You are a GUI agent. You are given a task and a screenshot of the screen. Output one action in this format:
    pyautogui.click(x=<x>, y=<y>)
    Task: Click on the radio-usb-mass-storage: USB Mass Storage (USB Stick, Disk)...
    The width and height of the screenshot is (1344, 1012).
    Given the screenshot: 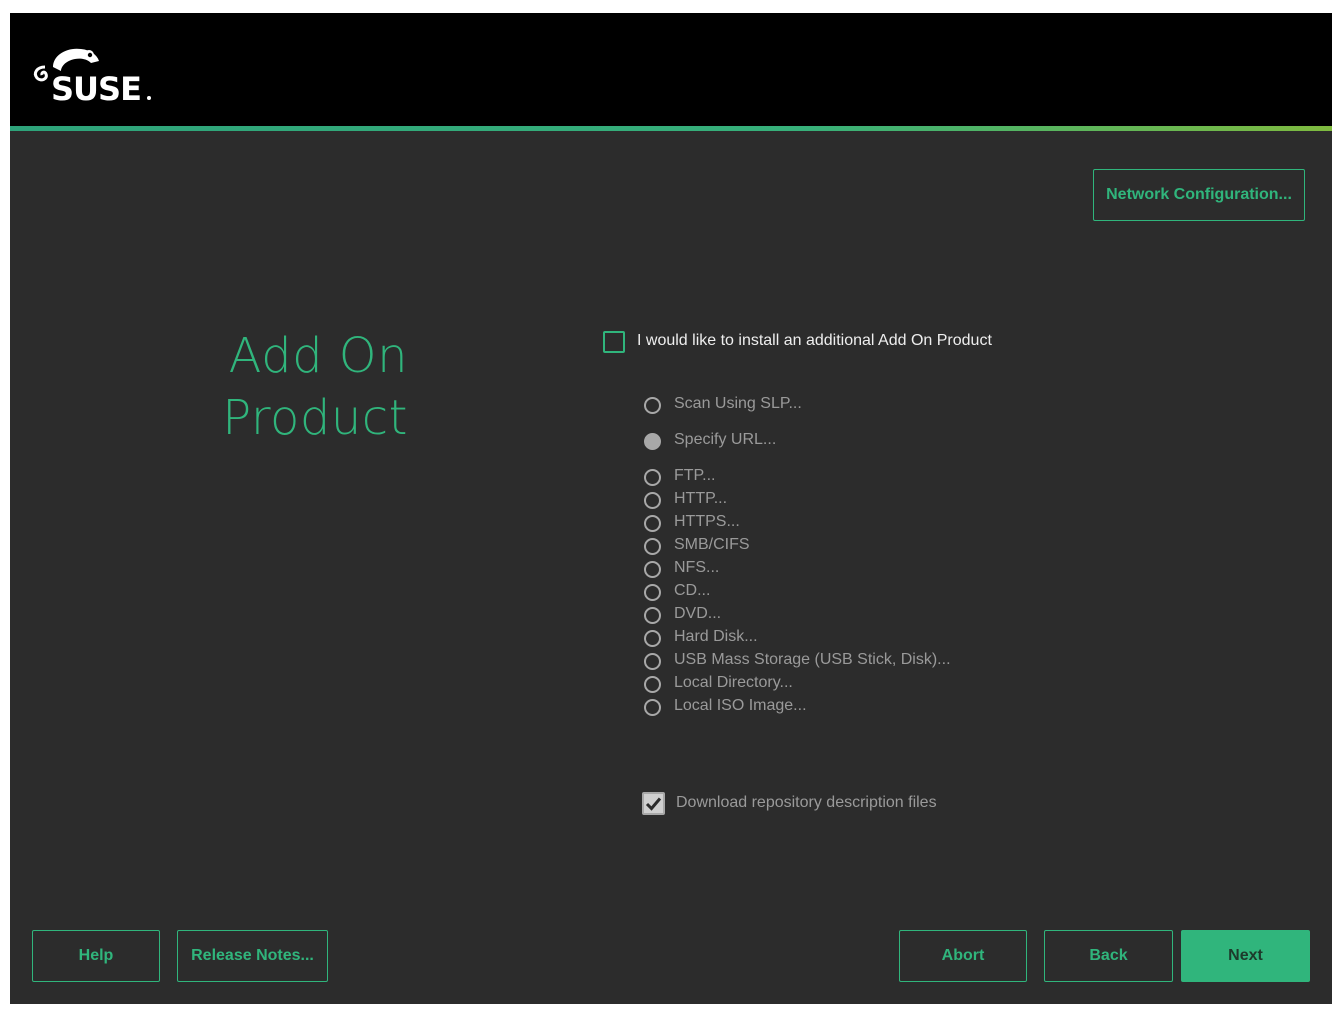 What is the action you would take?
    pyautogui.click(x=844, y=661)
    